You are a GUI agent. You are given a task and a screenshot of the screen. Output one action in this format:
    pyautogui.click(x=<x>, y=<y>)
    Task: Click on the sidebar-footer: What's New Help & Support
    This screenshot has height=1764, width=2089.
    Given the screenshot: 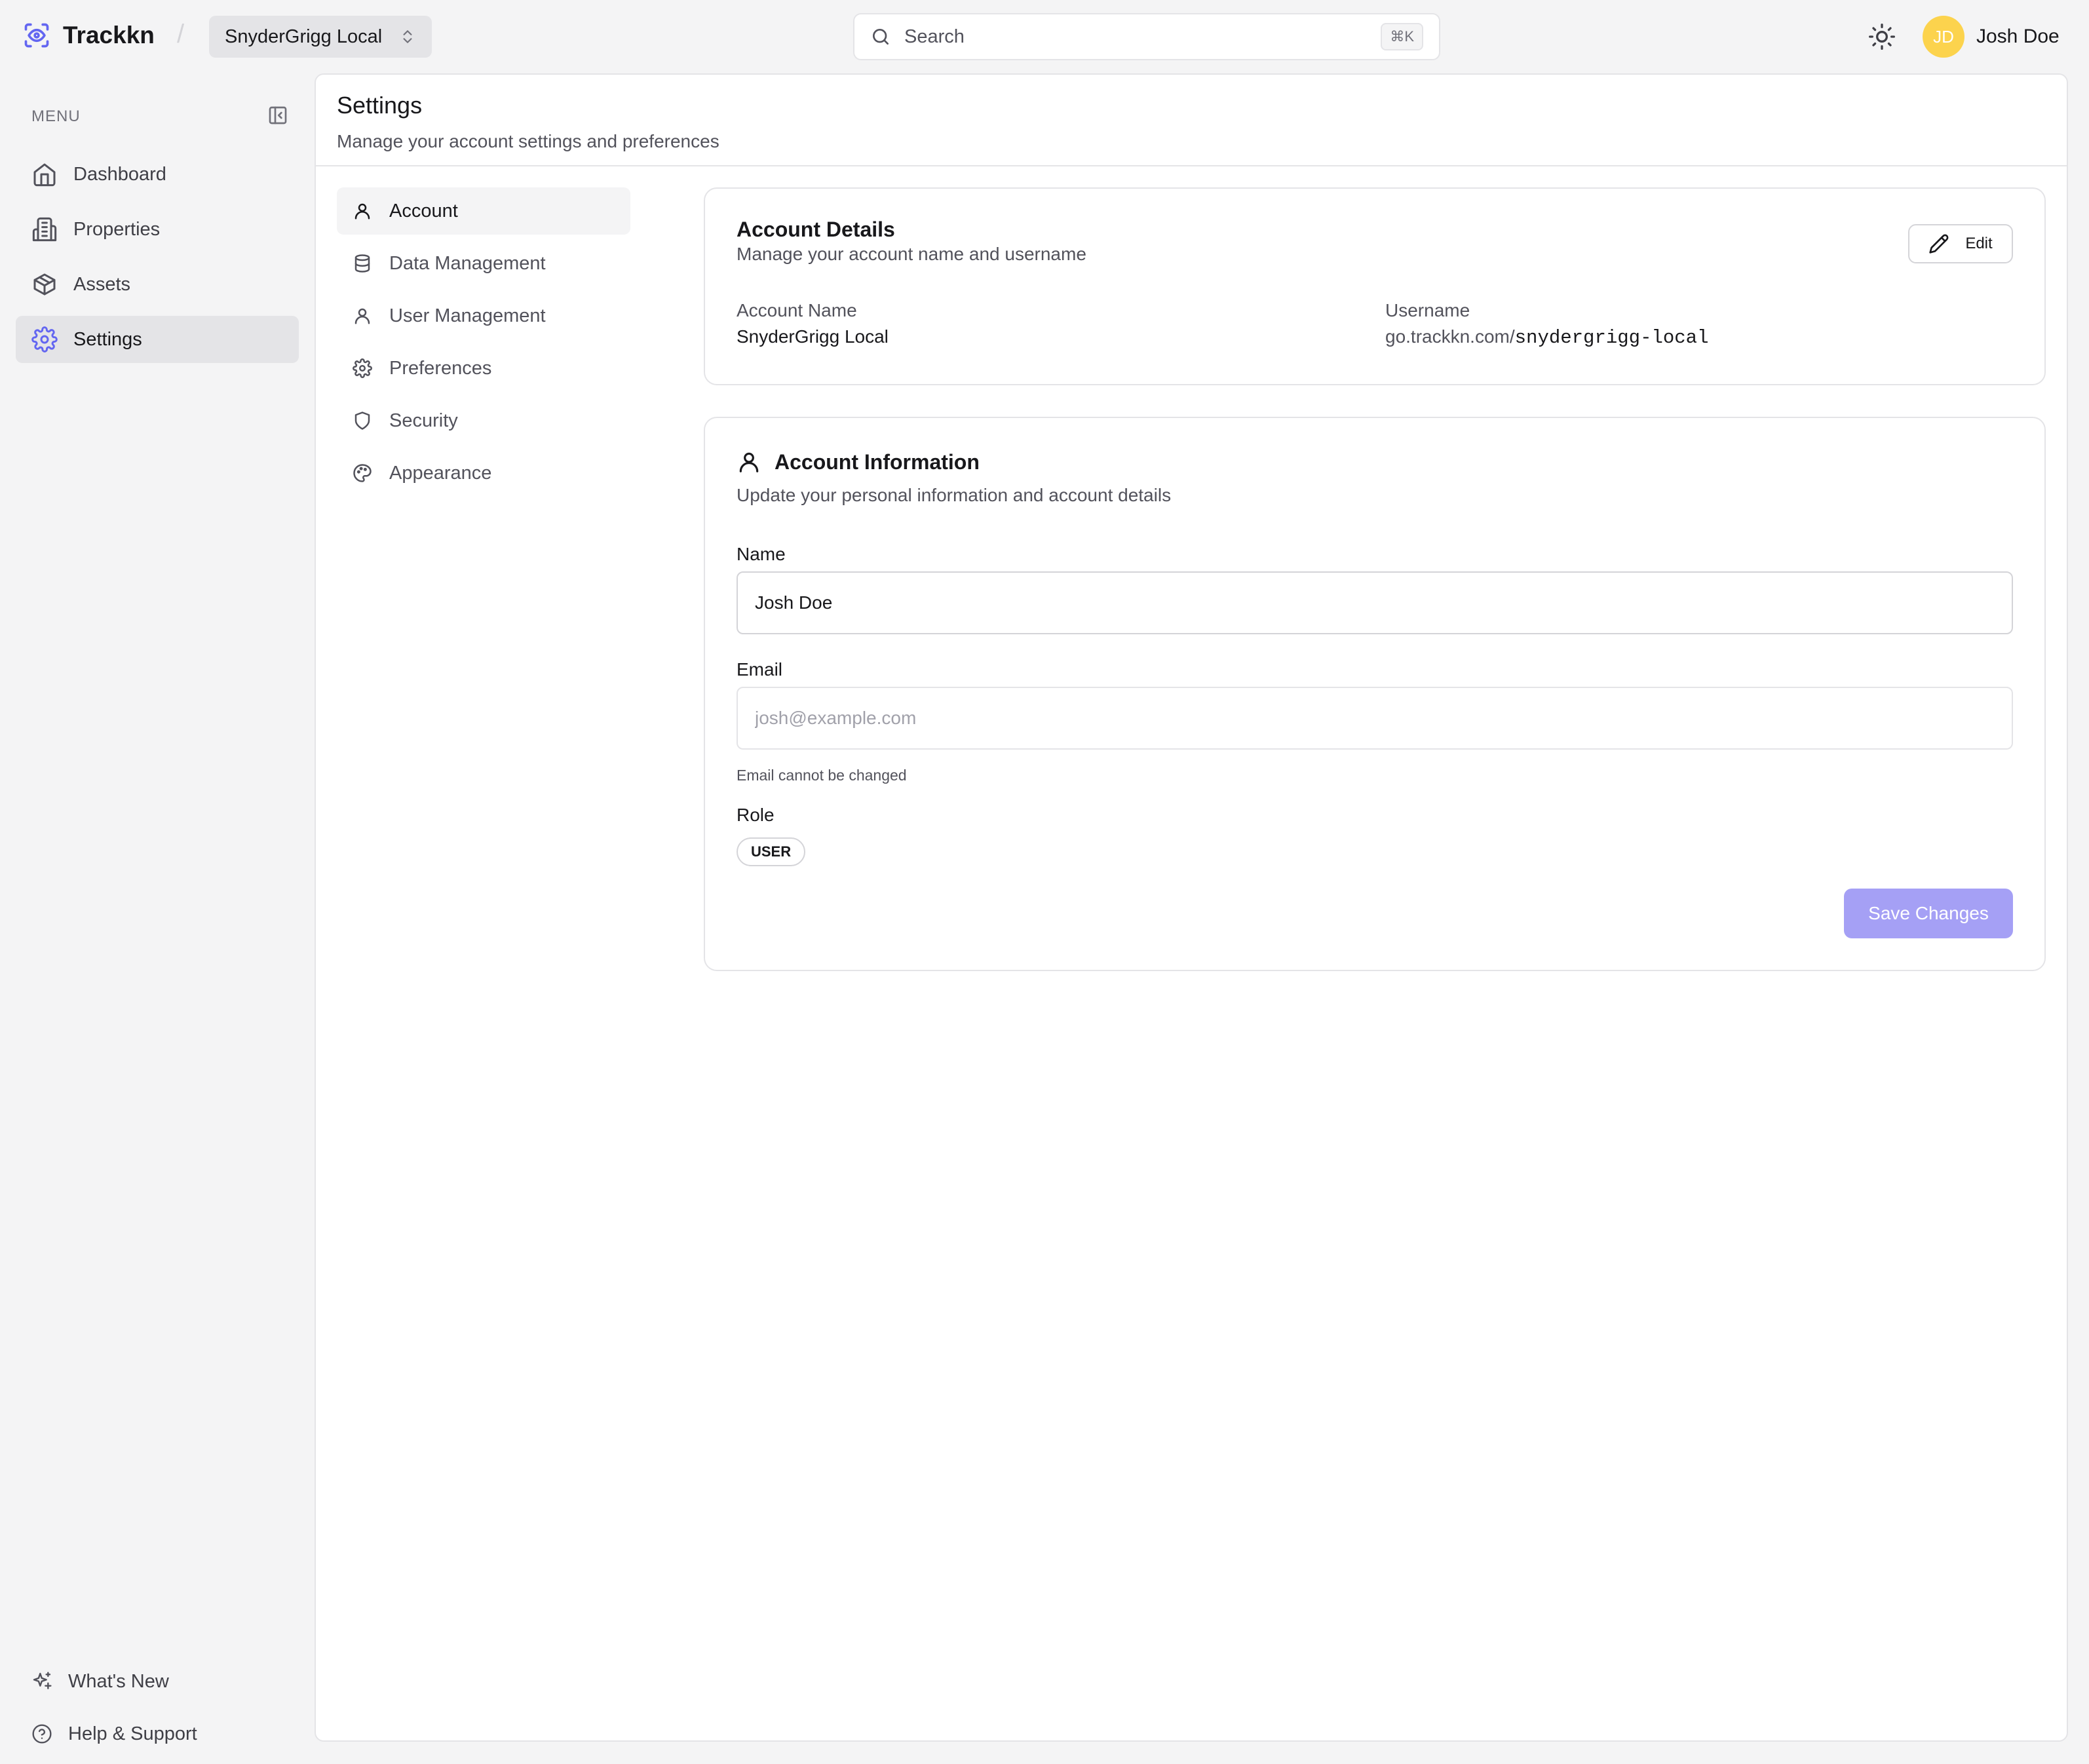 What is the action you would take?
    pyautogui.click(x=157, y=1707)
    